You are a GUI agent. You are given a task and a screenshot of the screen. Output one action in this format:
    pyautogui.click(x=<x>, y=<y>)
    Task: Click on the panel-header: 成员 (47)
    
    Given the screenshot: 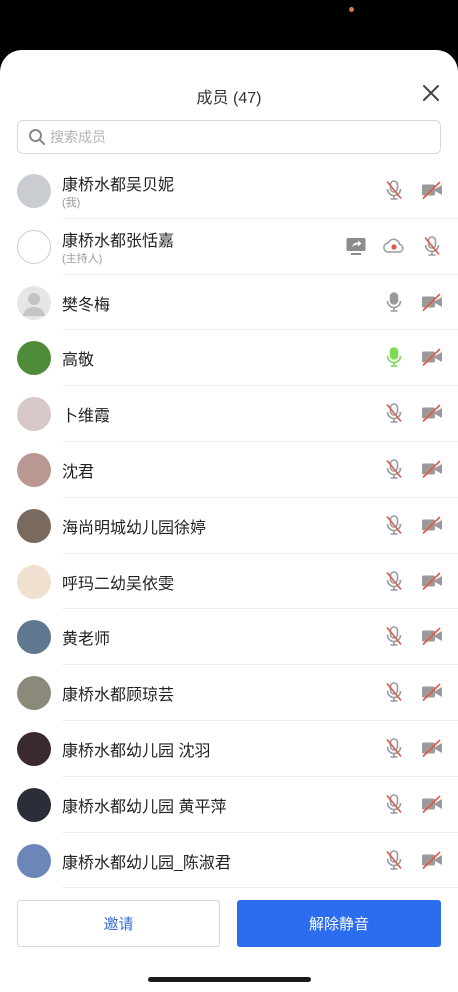 What is the action you would take?
    pyautogui.click(x=229, y=102)
    